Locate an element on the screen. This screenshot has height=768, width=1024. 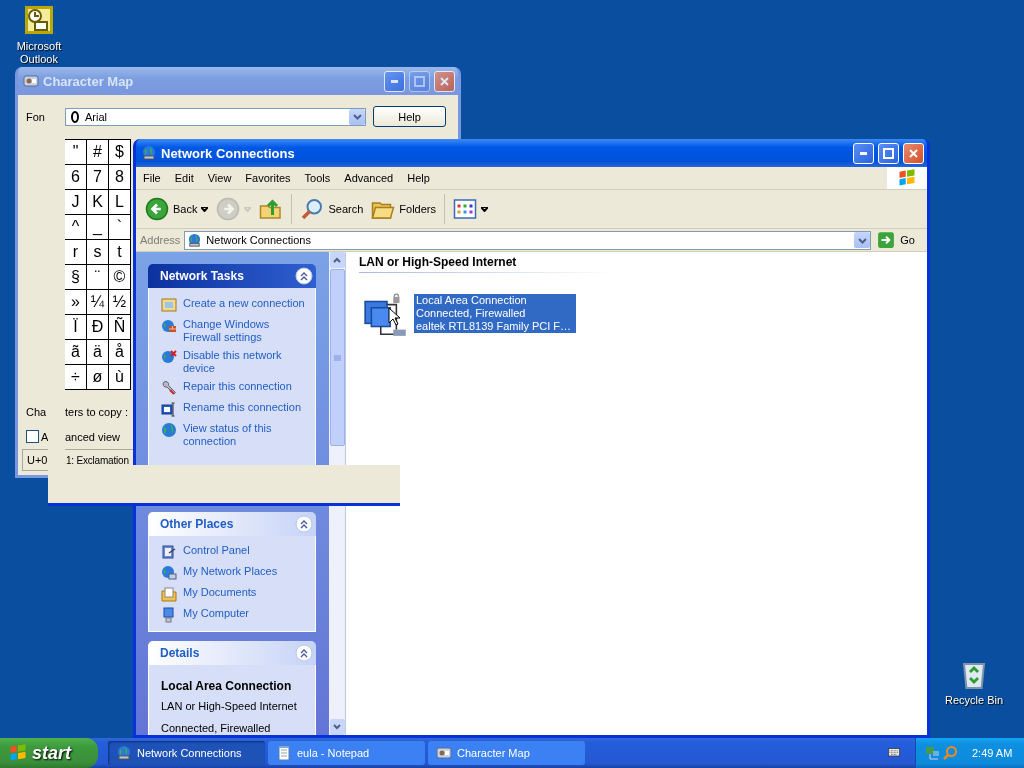
character-cell: § is located at coordinates (76, 277).